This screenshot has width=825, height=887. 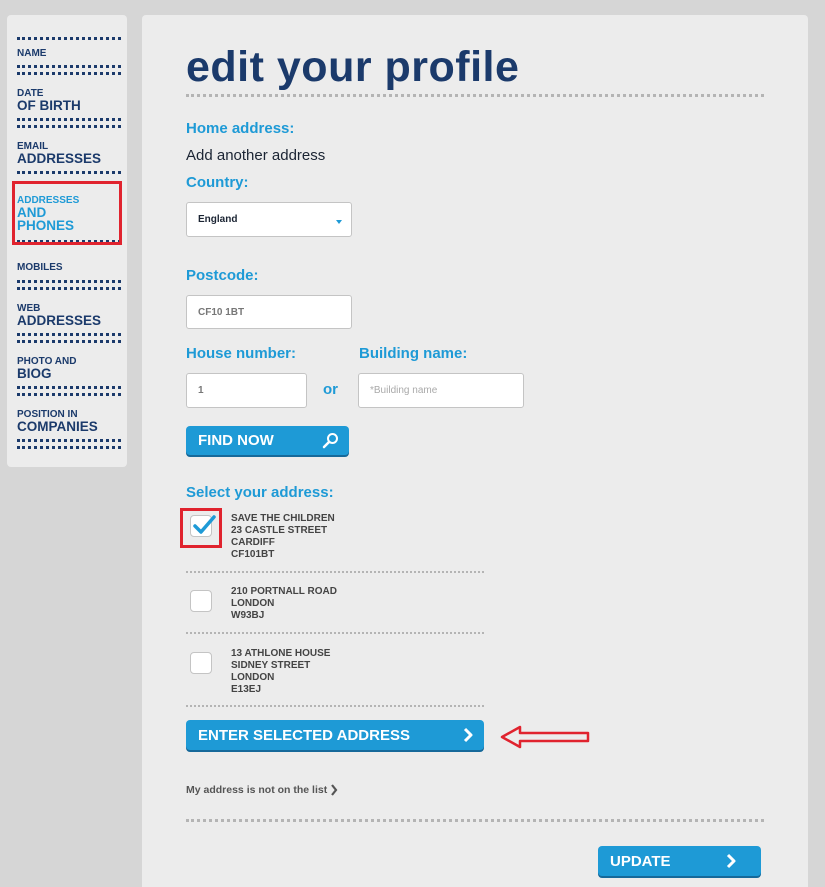 I want to click on address-line: CARDIFF, so click(x=253, y=542).